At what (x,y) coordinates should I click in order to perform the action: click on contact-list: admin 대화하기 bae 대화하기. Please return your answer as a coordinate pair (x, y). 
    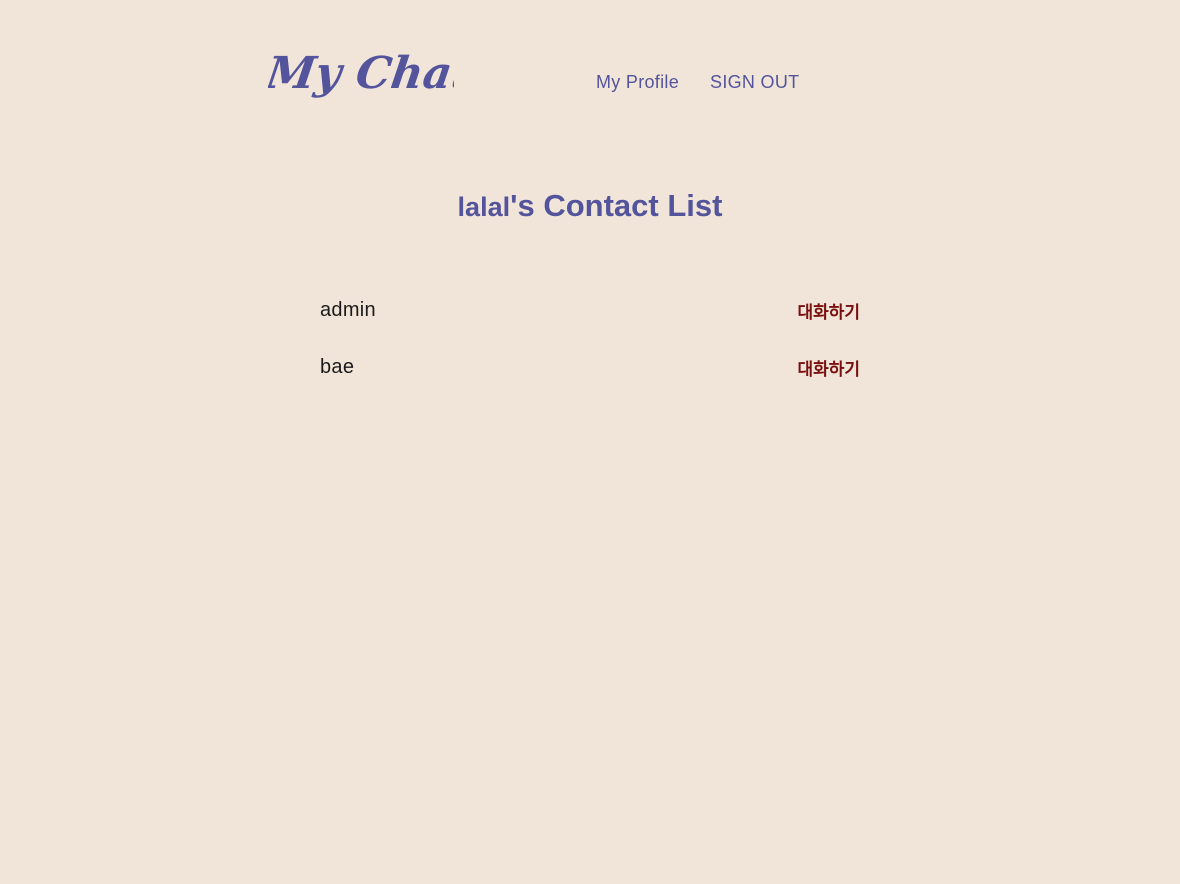
    Looking at the image, I should click on (590, 339).